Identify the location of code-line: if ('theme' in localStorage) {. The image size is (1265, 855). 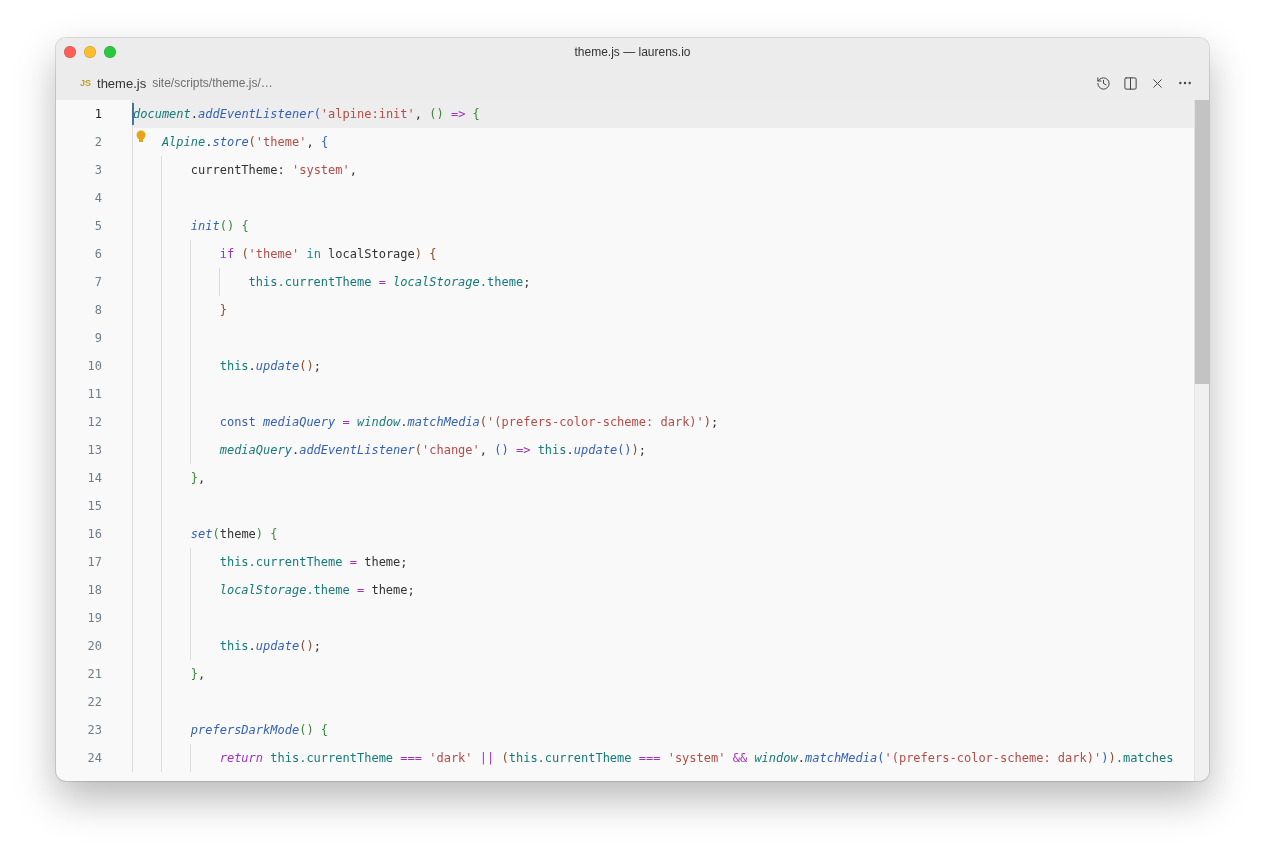
(328, 254).